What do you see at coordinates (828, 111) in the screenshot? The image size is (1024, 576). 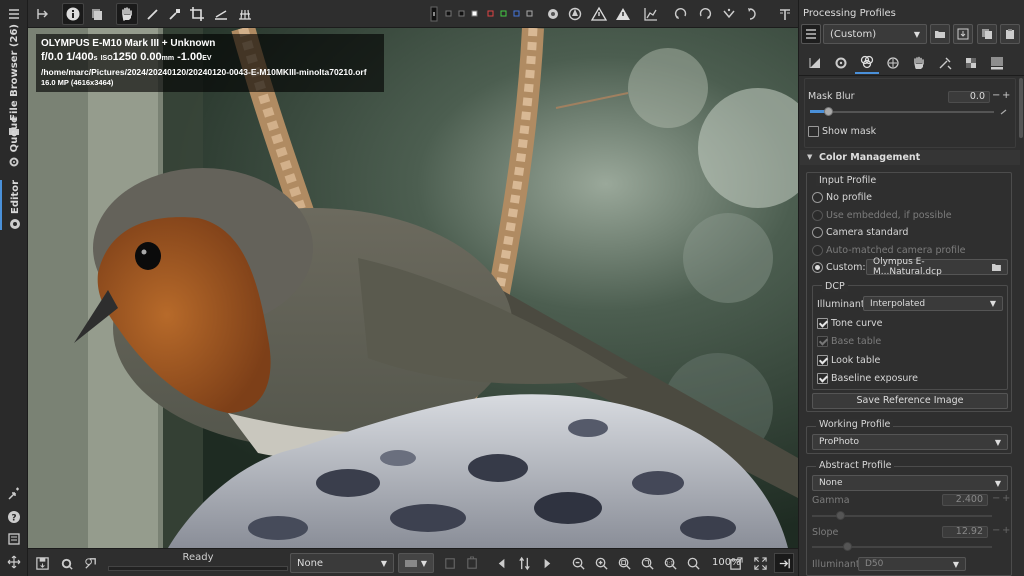 I see `mask-blur-slider-knob` at bounding box center [828, 111].